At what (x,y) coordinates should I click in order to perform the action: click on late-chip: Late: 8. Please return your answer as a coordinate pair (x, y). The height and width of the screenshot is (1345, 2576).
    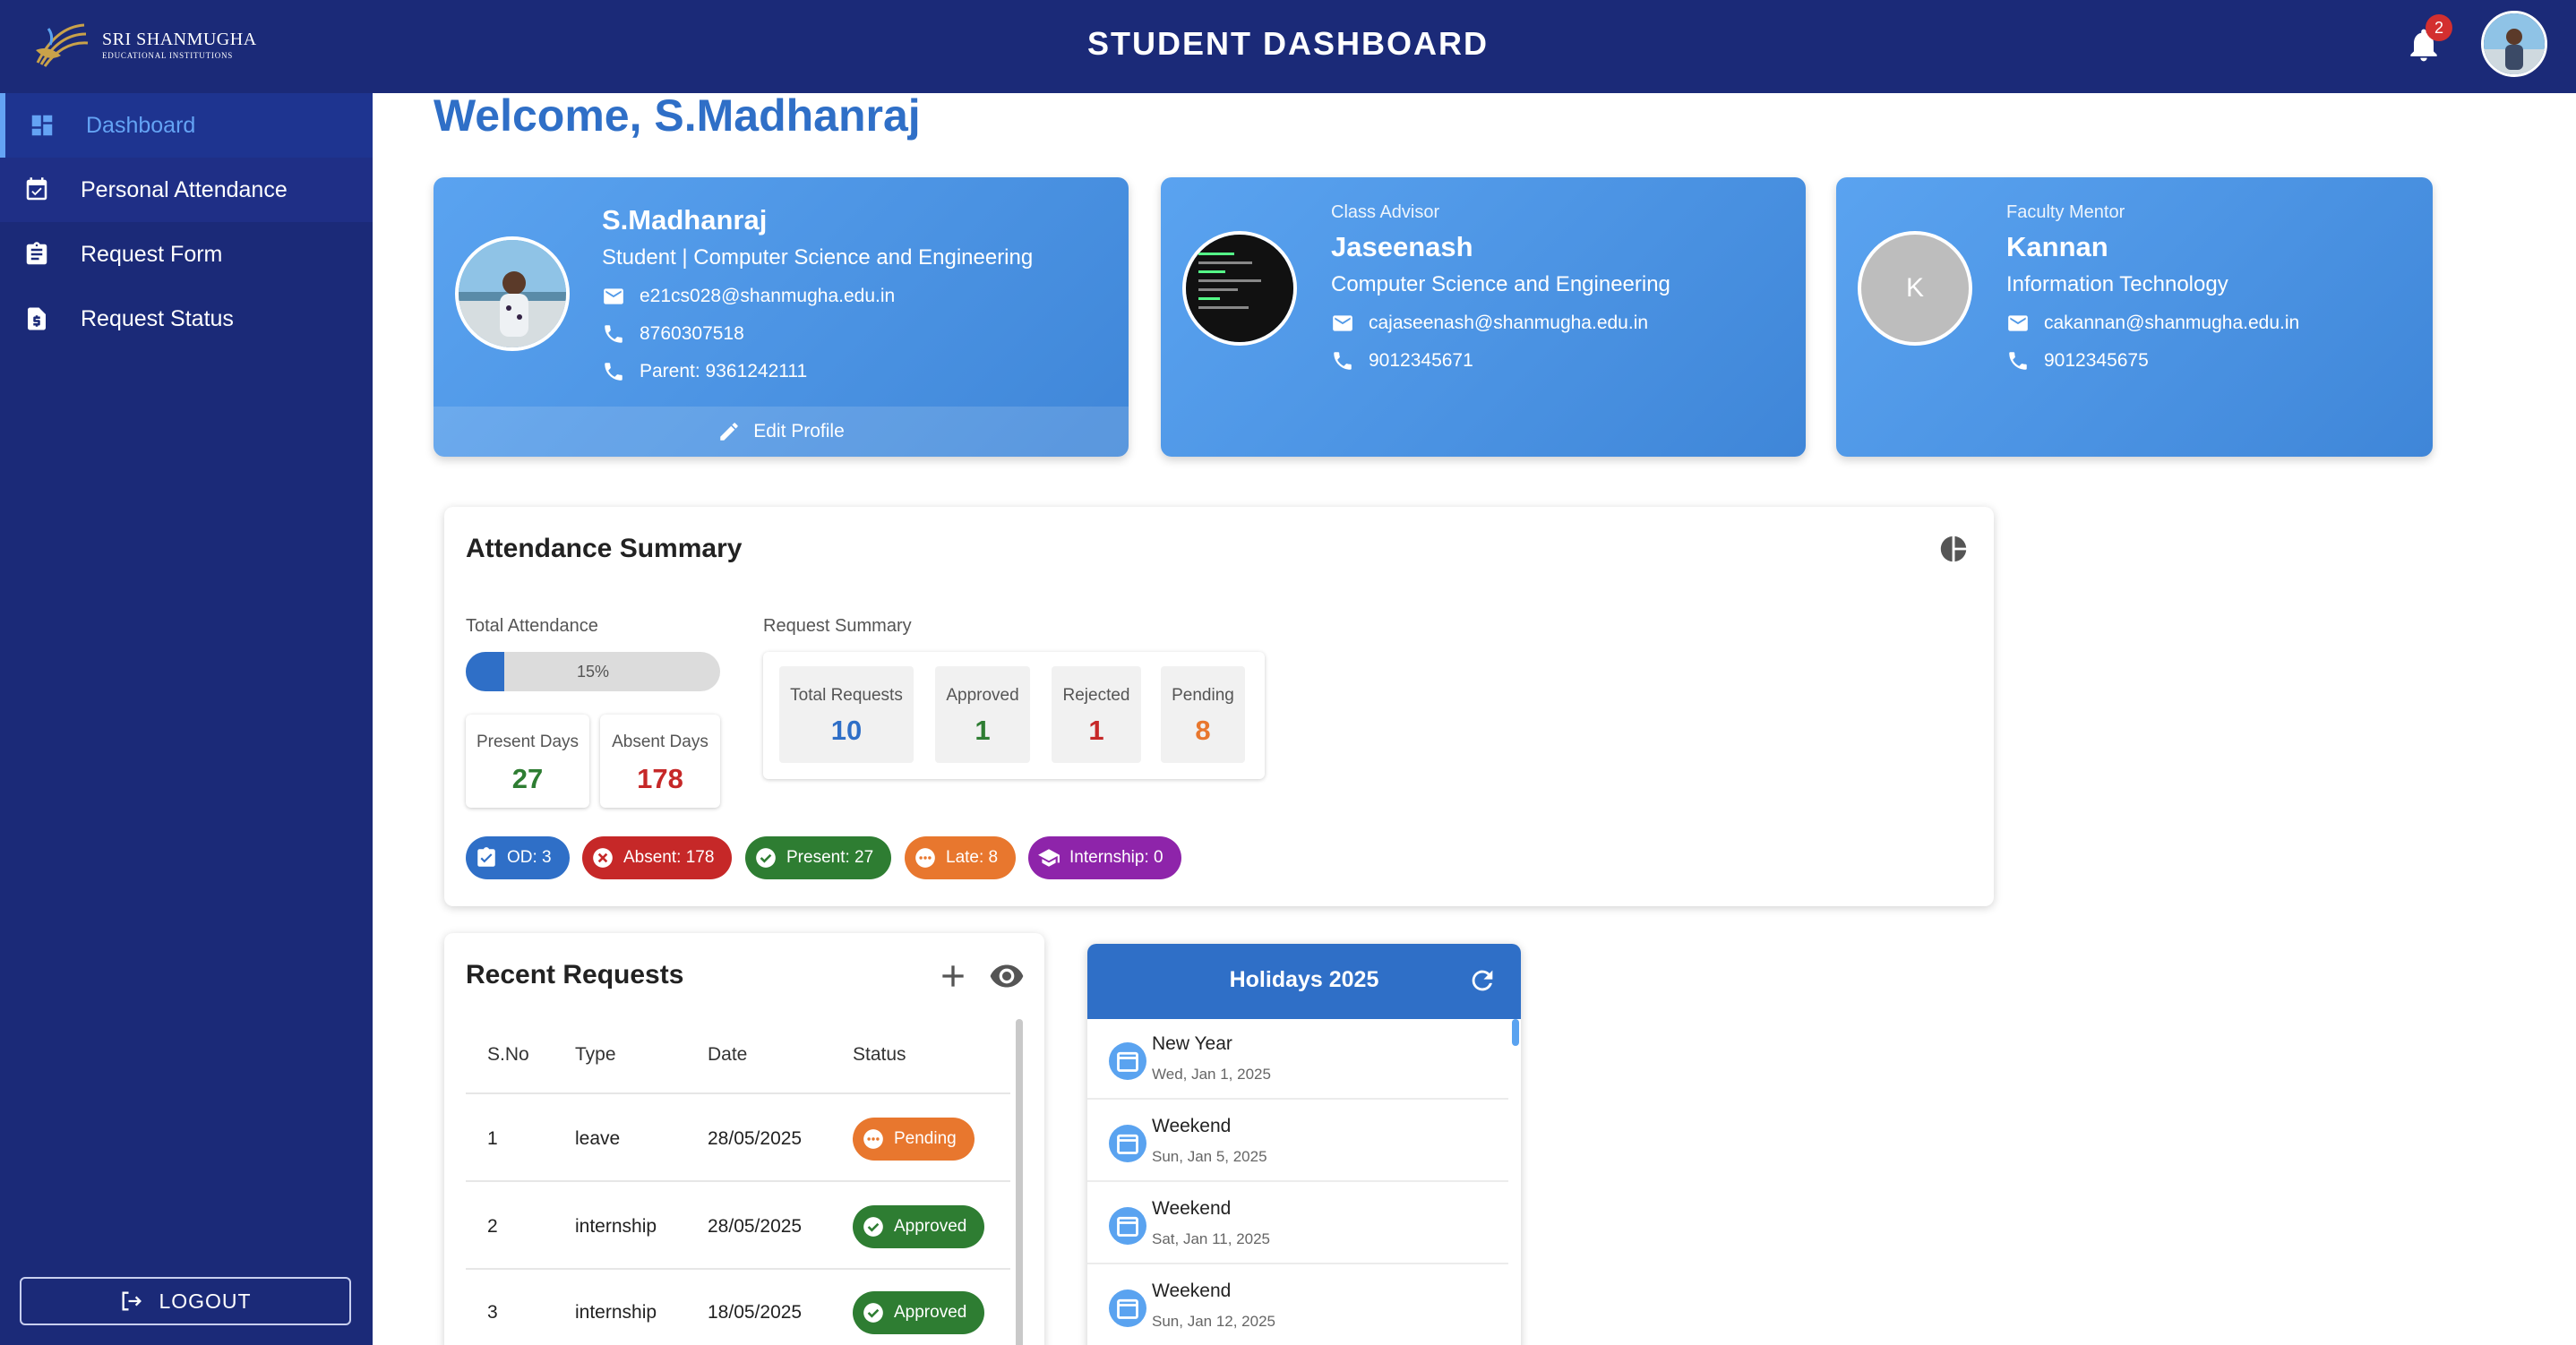
    Looking at the image, I should click on (961, 857).